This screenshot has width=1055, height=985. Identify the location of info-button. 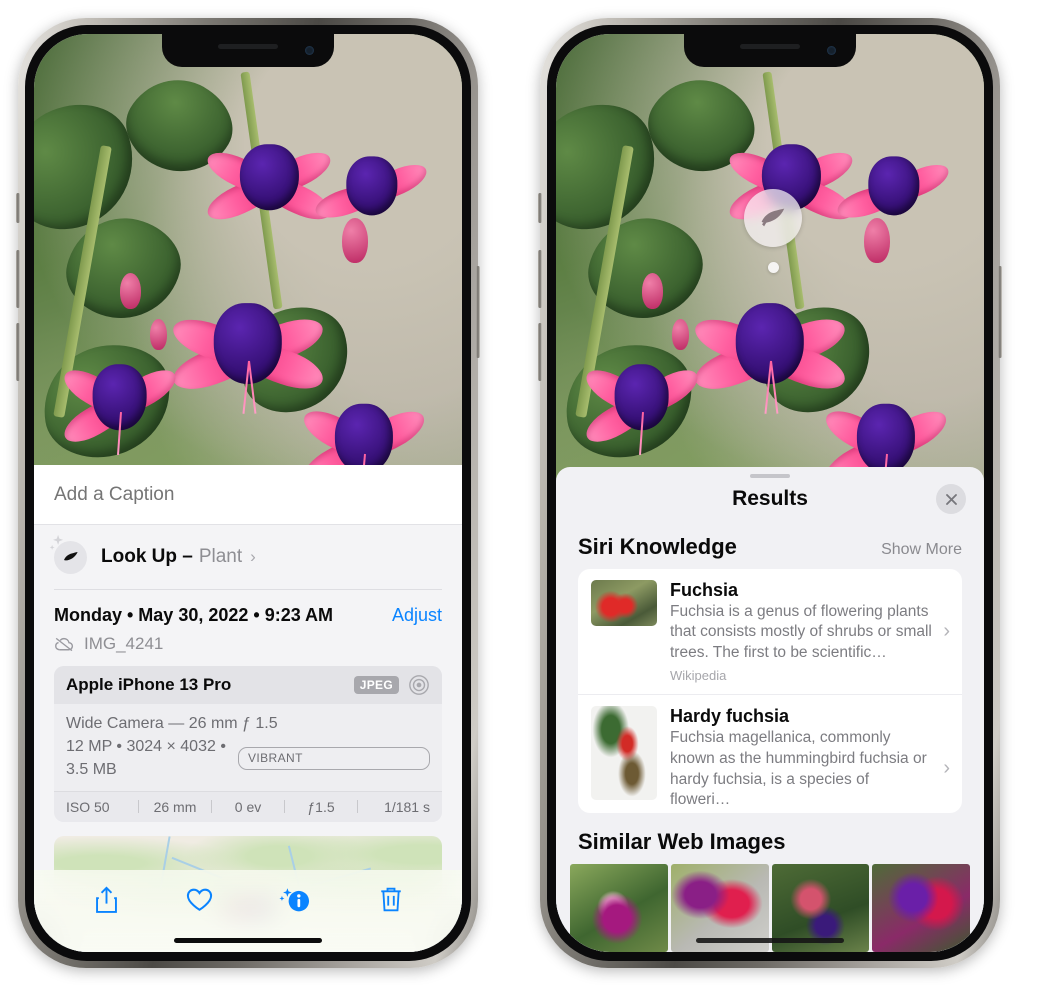
(295, 901).